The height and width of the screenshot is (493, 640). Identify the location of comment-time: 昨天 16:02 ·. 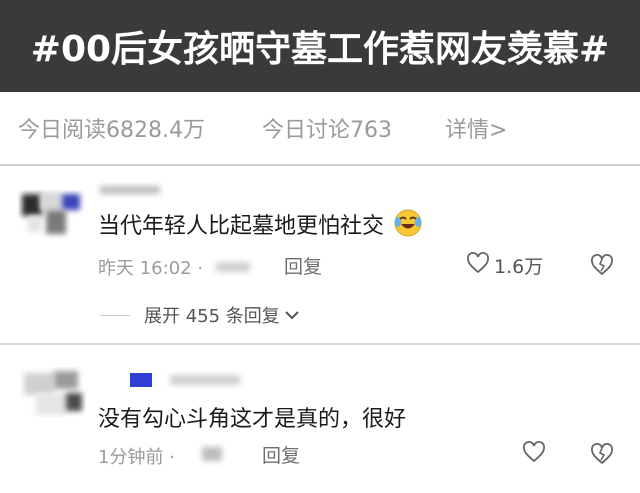
(151, 268).